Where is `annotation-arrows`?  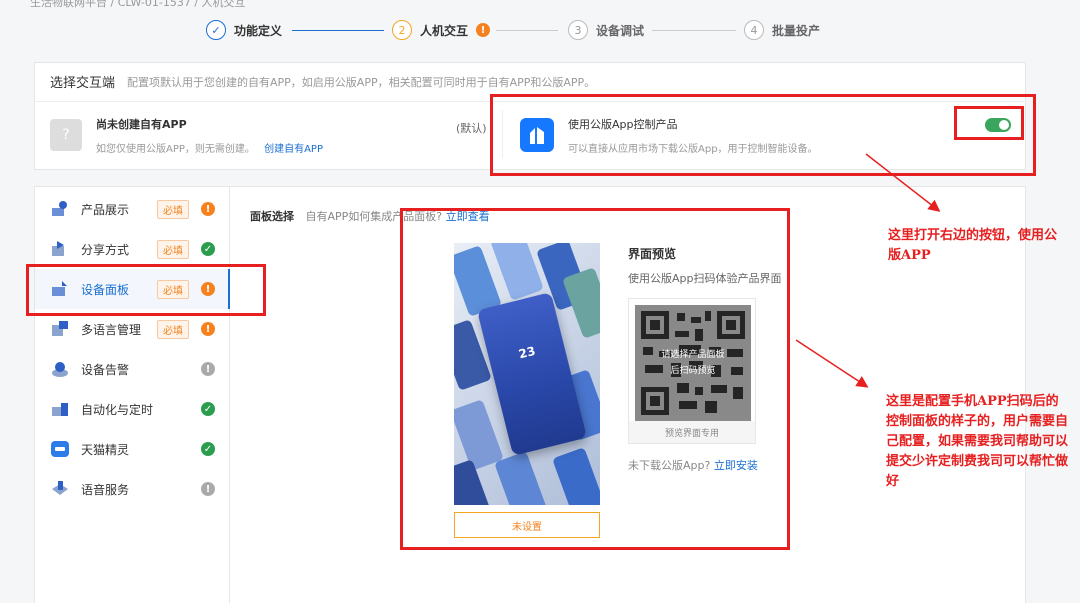 annotation-arrows is located at coordinates (868, 270).